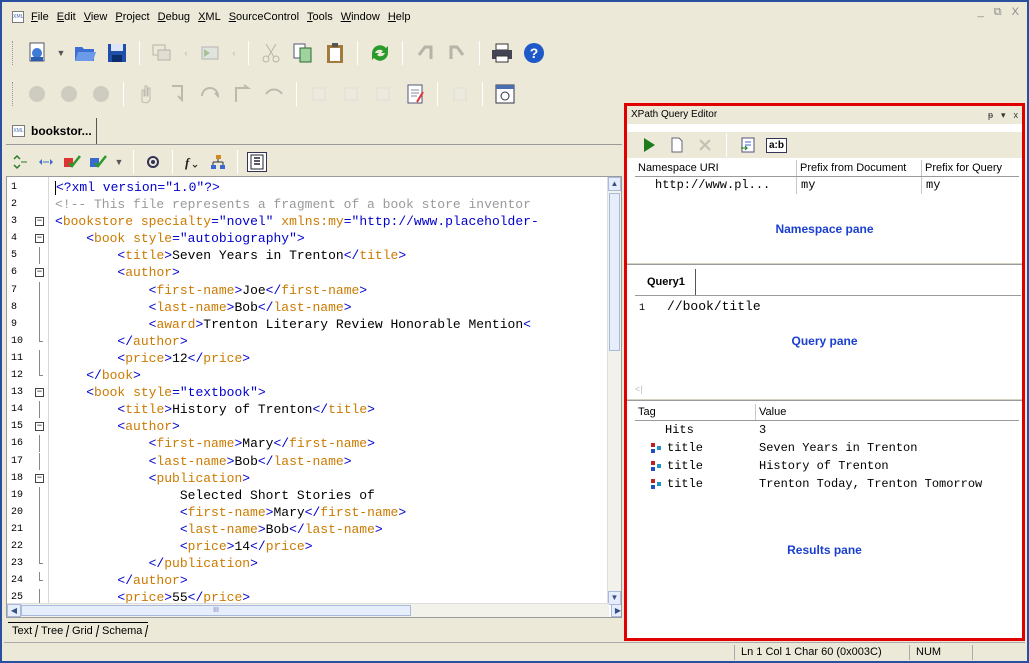 The width and height of the screenshot is (1029, 663). I want to click on code-line: 11 <price>12</price>, so click(307, 358).